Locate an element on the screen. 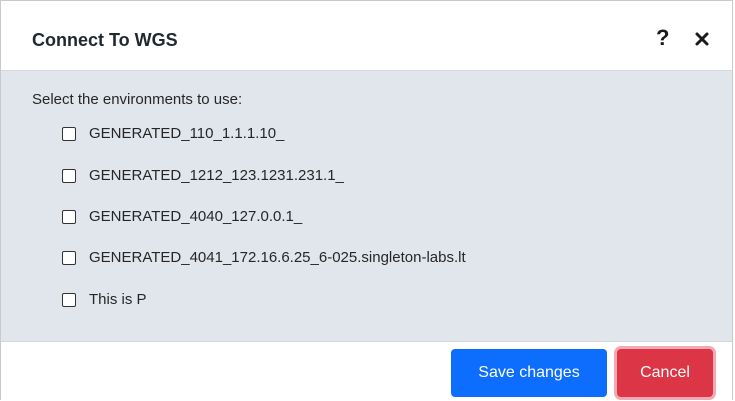 This screenshot has height=401, width=735. close-icon is located at coordinates (702, 39).